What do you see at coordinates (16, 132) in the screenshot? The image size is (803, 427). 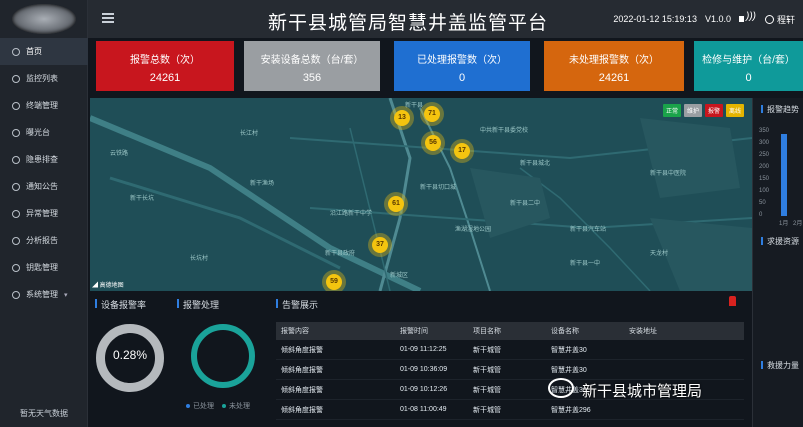 I see `exposure-icon` at bounding box center [16, 132].